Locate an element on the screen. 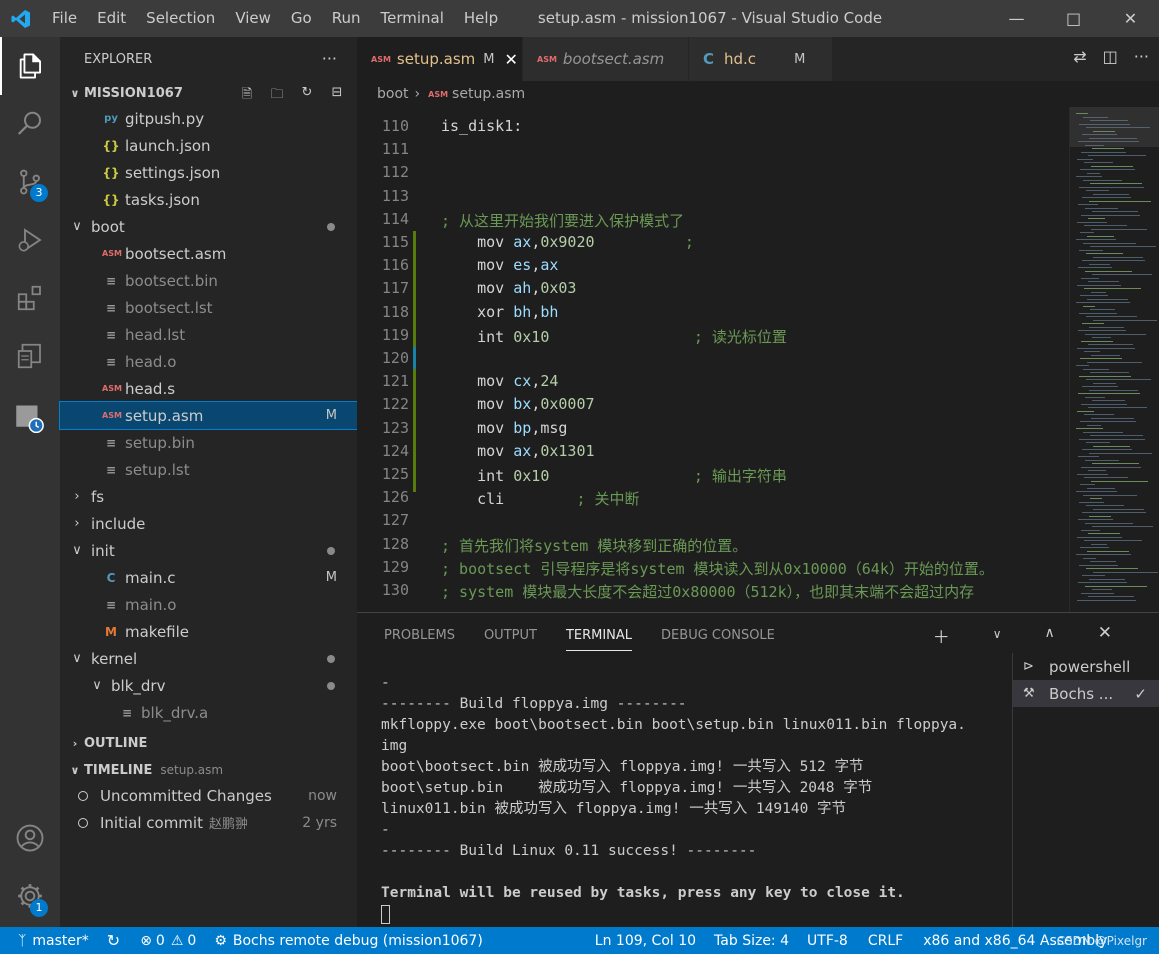 The width and height of the screenshot is (1159, 954). warning-count: 0 is located at coordinates (191, 941).